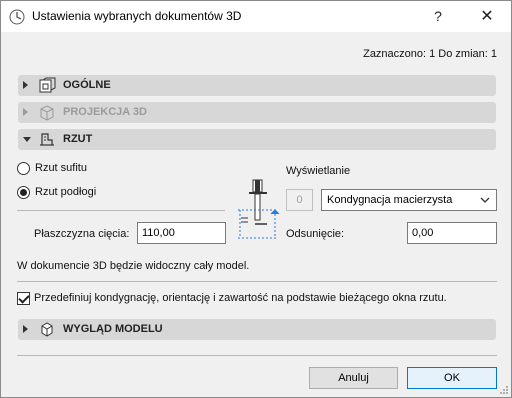 The height and width of the screenshot is (398, 512). What do you see at coordinates (105, 112) in the screenshot?
I see `section-projection-label: PROJEKCJA 3D` at bounding box center [105, 112].